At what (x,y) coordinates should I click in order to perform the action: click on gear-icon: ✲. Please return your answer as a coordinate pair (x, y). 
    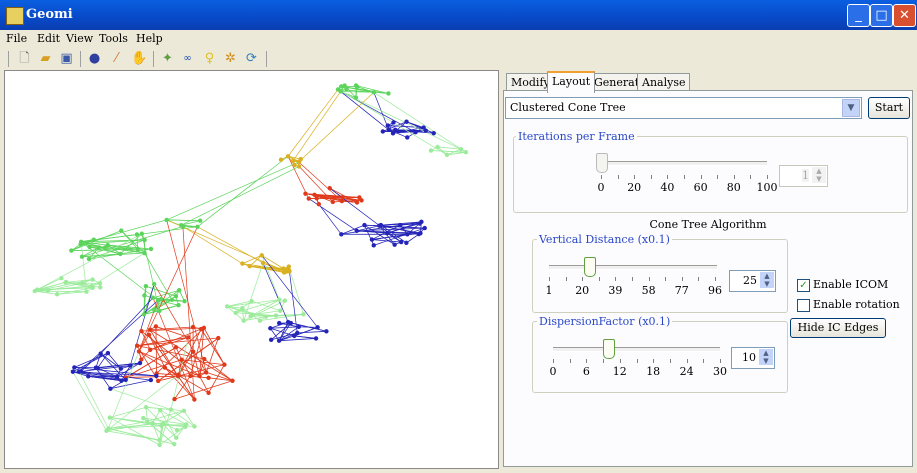
    Looking at the image, I should click on (230, 58).